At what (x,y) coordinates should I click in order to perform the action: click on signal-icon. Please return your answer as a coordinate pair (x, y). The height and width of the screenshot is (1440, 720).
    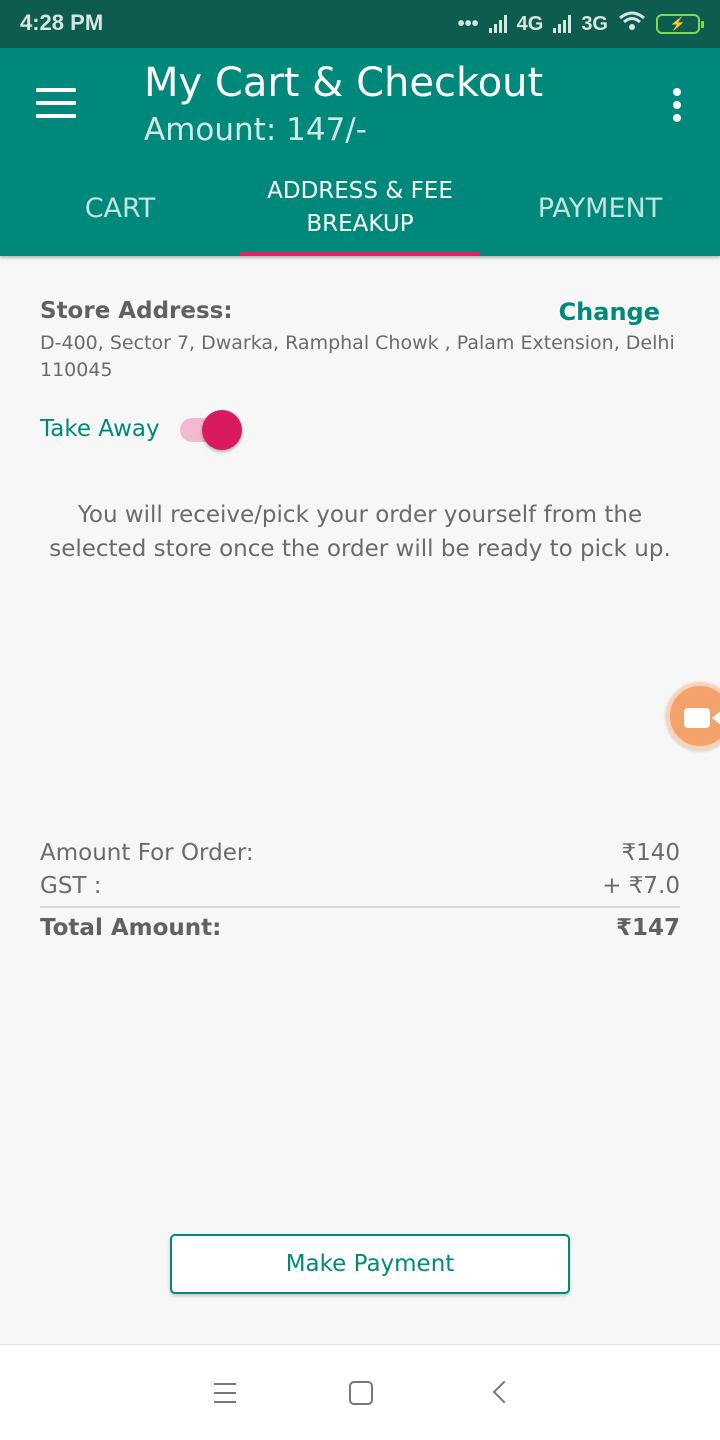
    Looking at the image, I should click on (497, 24).